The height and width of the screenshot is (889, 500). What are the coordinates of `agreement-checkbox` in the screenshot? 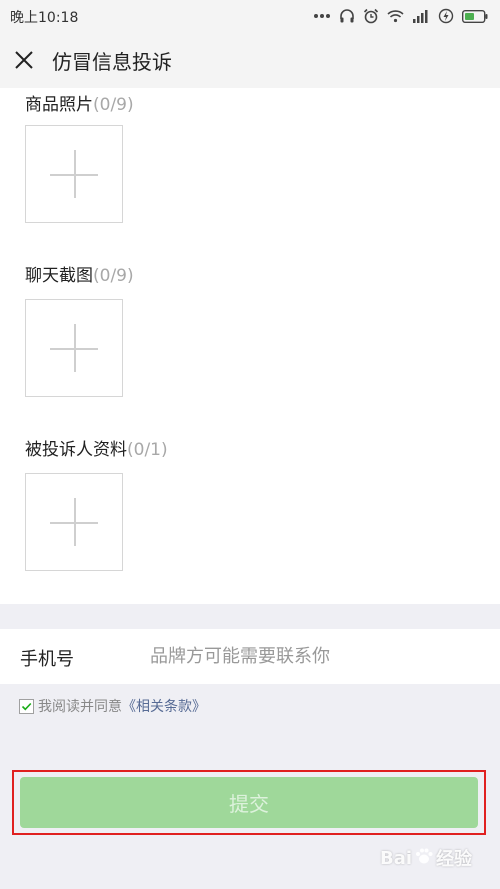 It's located at (26, 706).